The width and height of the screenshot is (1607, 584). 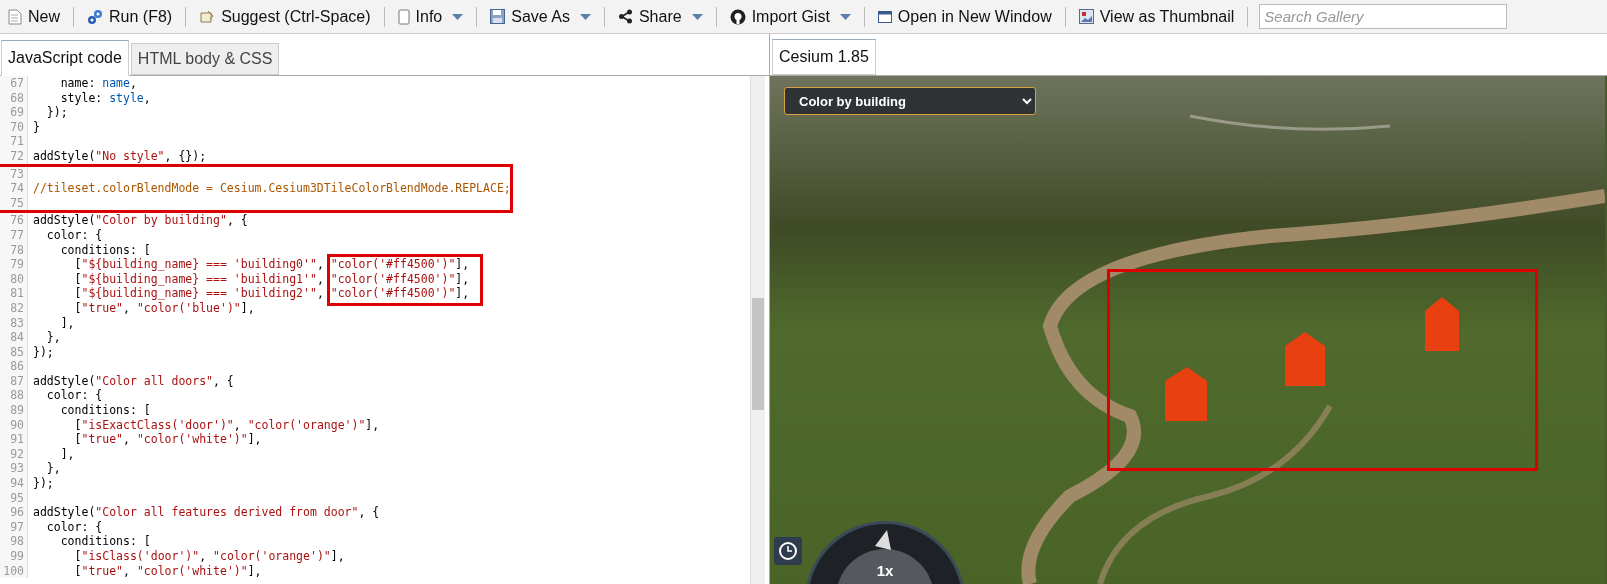 What do you see at coordinates (14, 188) in the screenshot?
I see `line-number: 74` at bounding box center [14, 188].